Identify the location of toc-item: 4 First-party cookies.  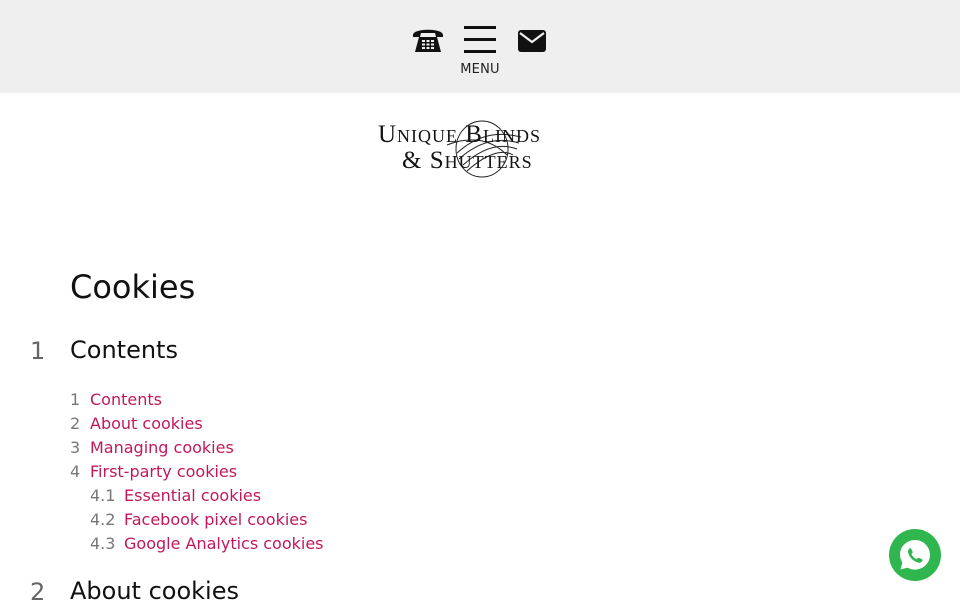
(153, 471).